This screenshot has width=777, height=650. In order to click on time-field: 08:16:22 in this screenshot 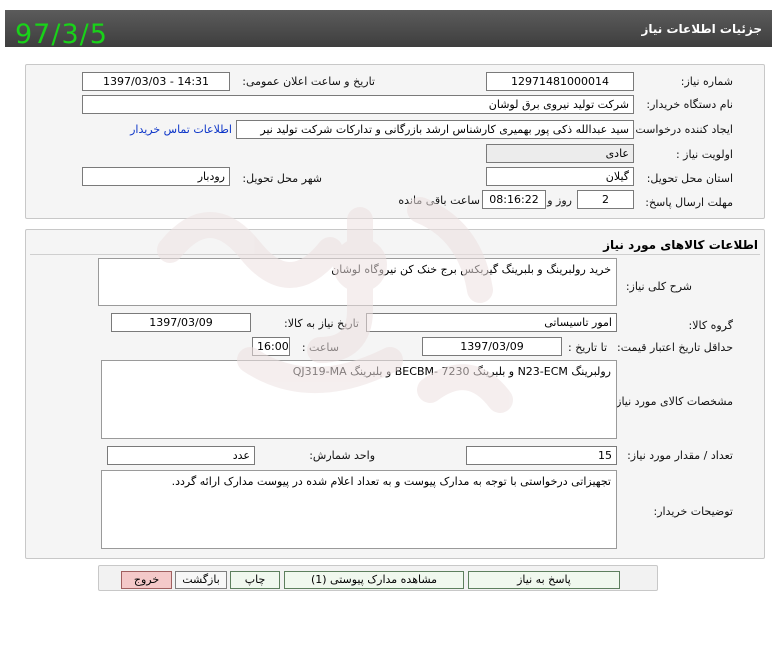, I will do `click(514, 199)`.